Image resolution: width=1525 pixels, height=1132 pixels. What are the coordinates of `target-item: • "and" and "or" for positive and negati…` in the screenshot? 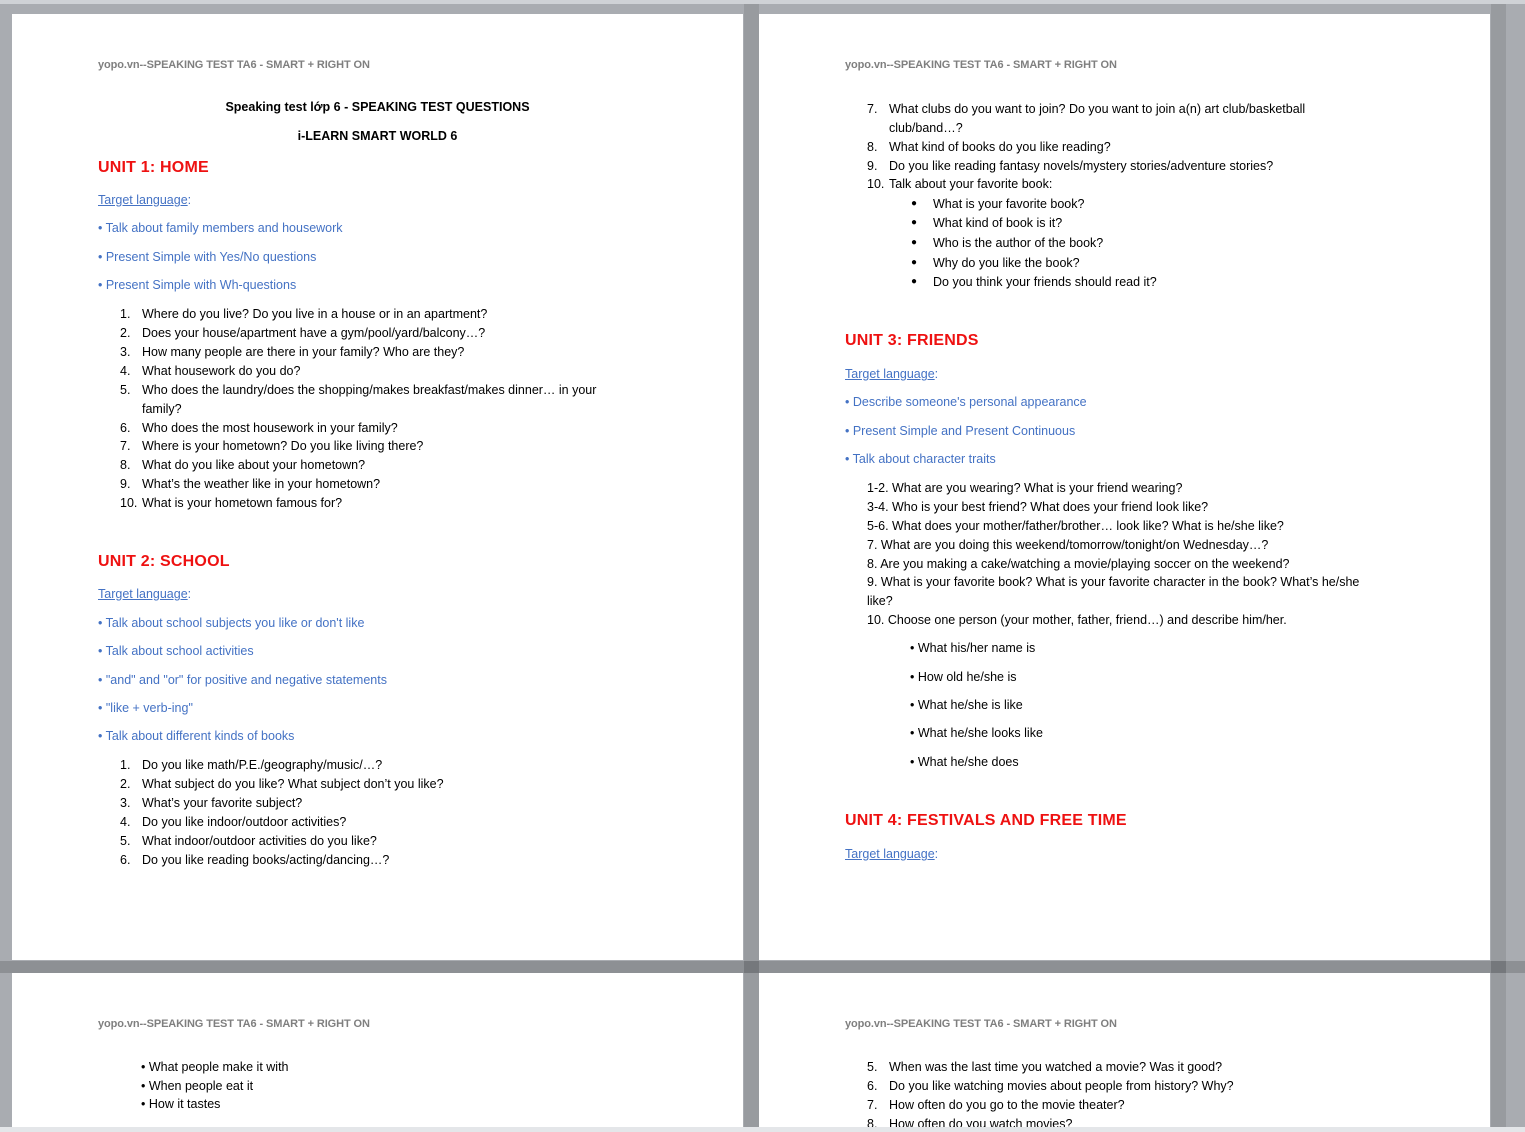 It's located at (242, 680).